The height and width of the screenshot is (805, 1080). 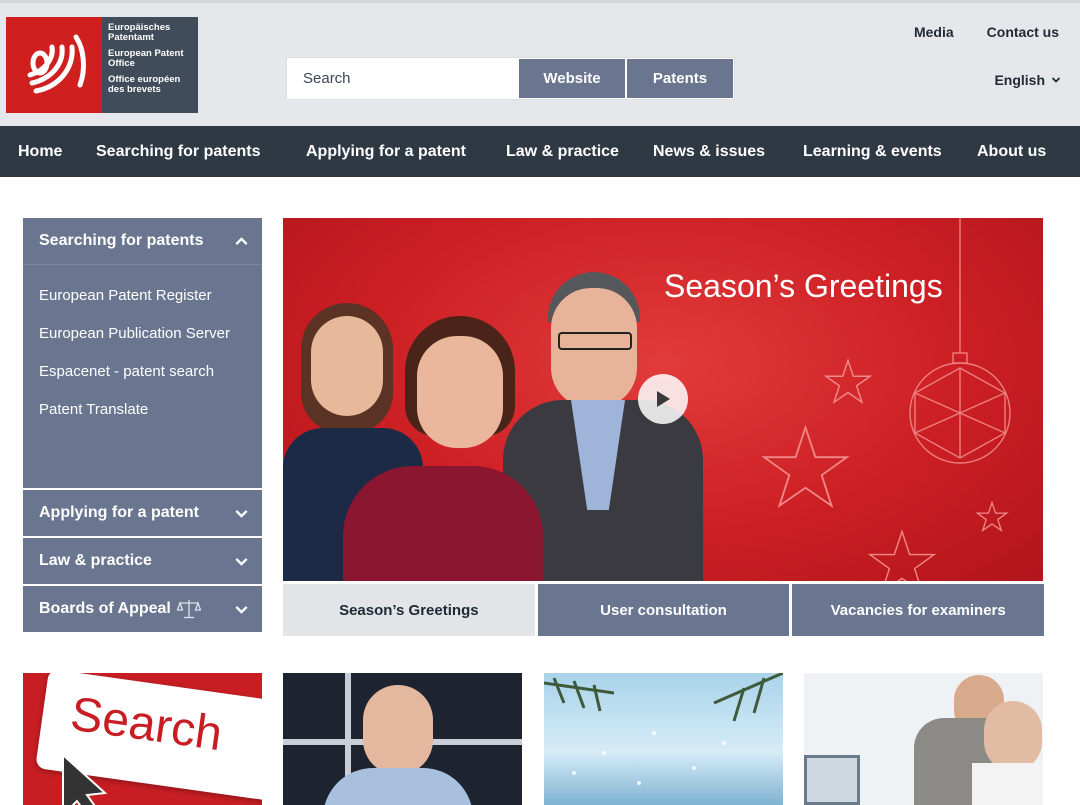 What do you see at coordinates (403, 78) in the screenshot?
I see `search-input` at bounding box center [403, 78].